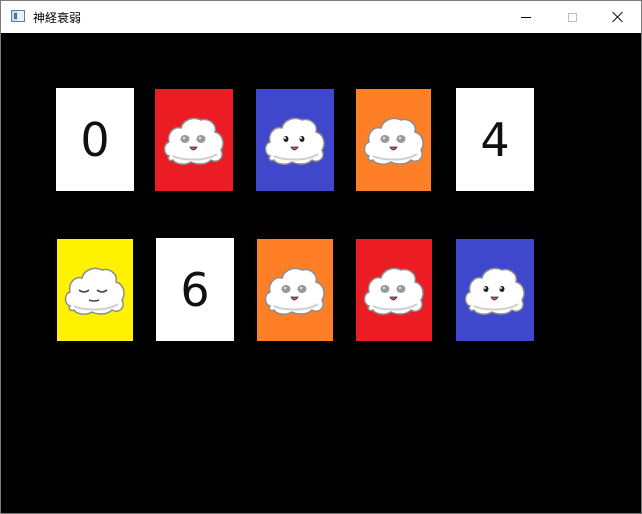 This screenshot has height=514, width=642. I want to click on card-number: 0, so click(95, 139).